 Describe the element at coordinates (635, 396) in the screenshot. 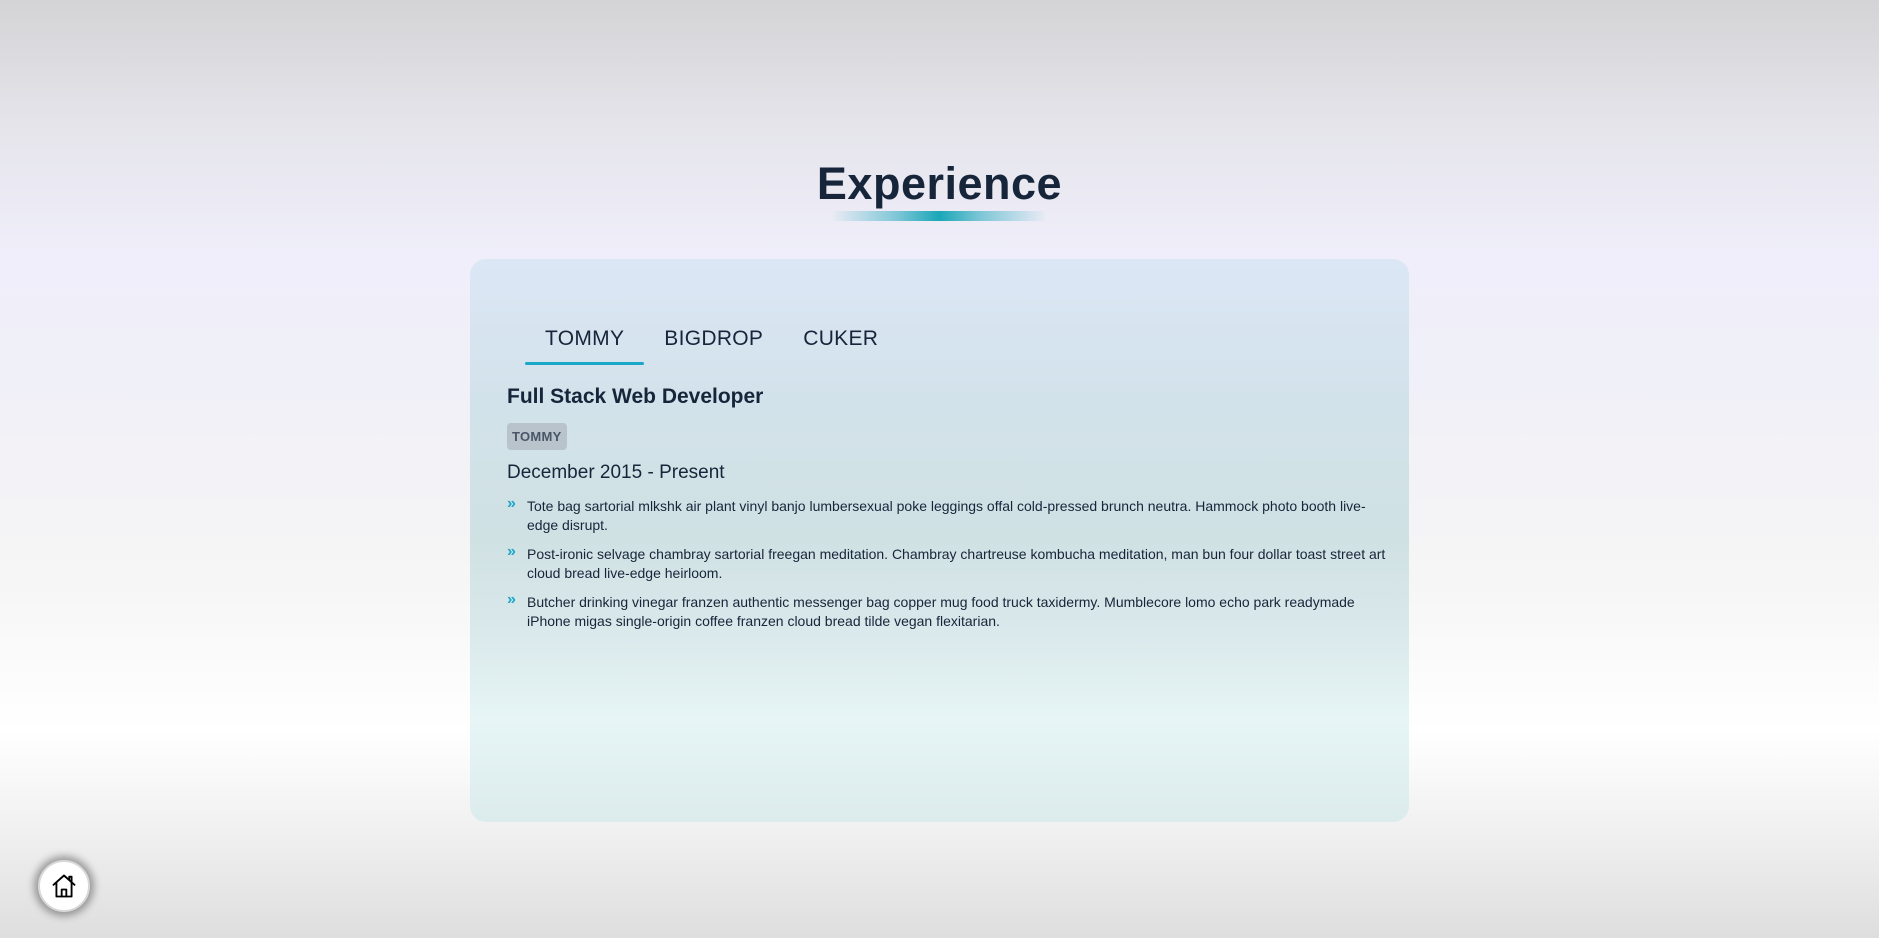

I see `job-title: Full Stack Web Developer` at that location.